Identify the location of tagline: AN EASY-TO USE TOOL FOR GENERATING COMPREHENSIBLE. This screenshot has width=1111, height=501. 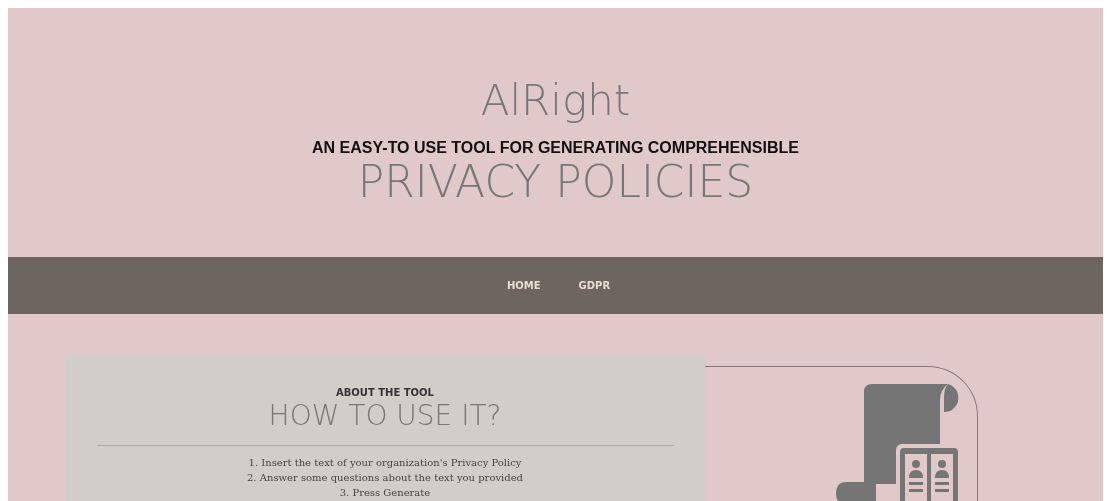
(555, 148).